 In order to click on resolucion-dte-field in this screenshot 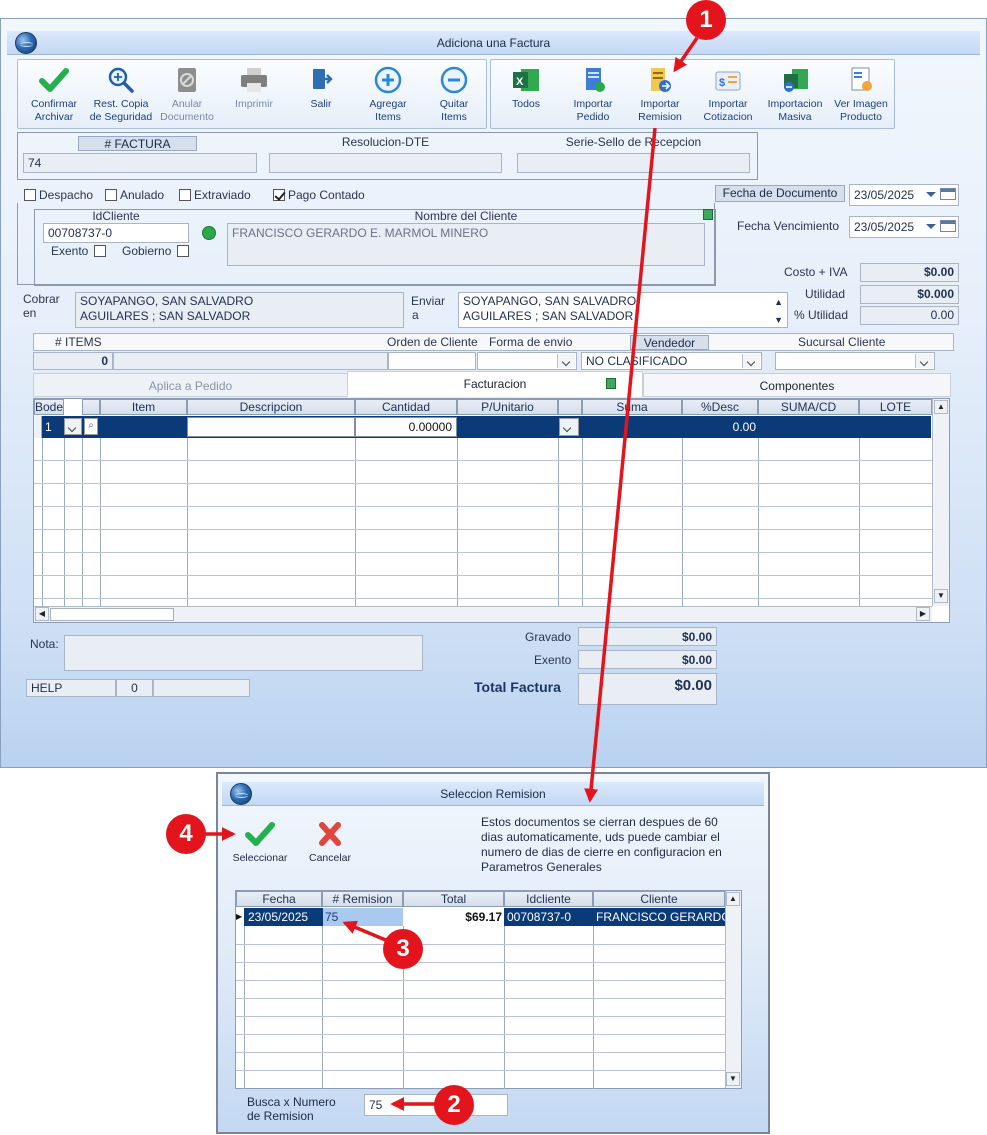, I will do `click(385, 163)`.